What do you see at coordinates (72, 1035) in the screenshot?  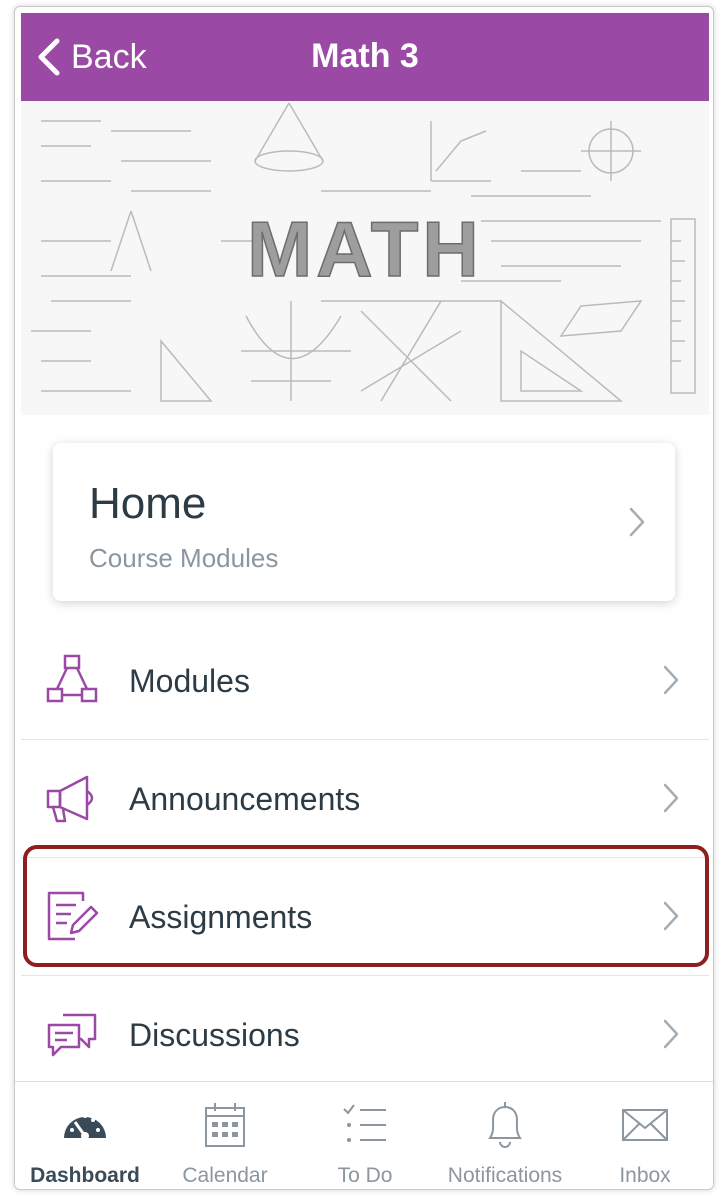 I see `discussion-icon` at bounding box center [72, 1035].